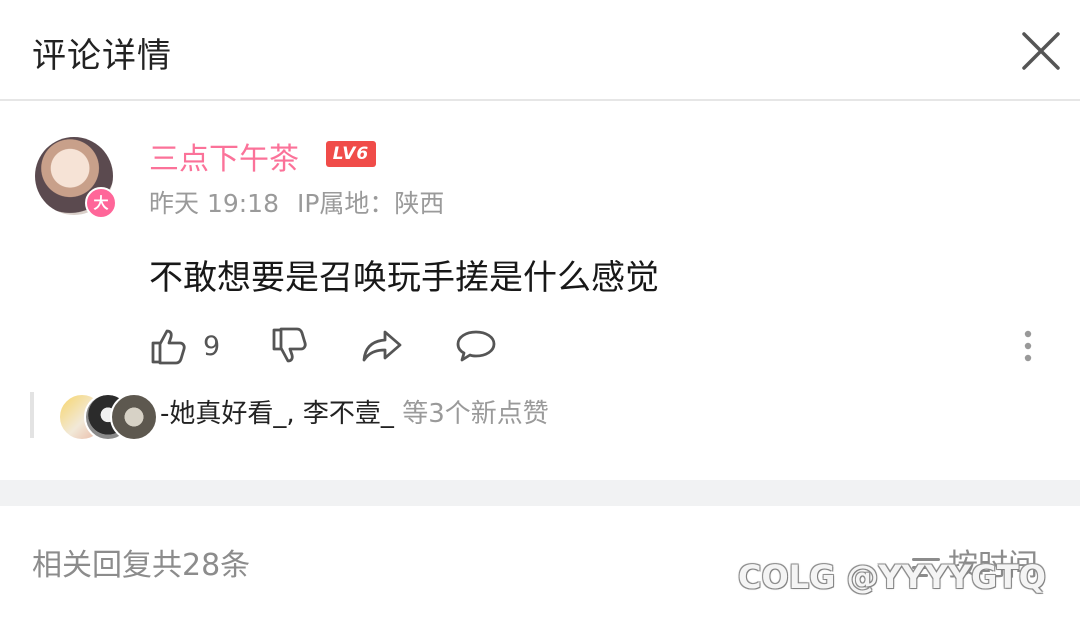 This screenshot has width=1080, height=619. Describe the element at coordinates (404, 278) in the screenshot. I see `comment-text: 不敢想要是召唤玩手搓是什么感觉` at that location.